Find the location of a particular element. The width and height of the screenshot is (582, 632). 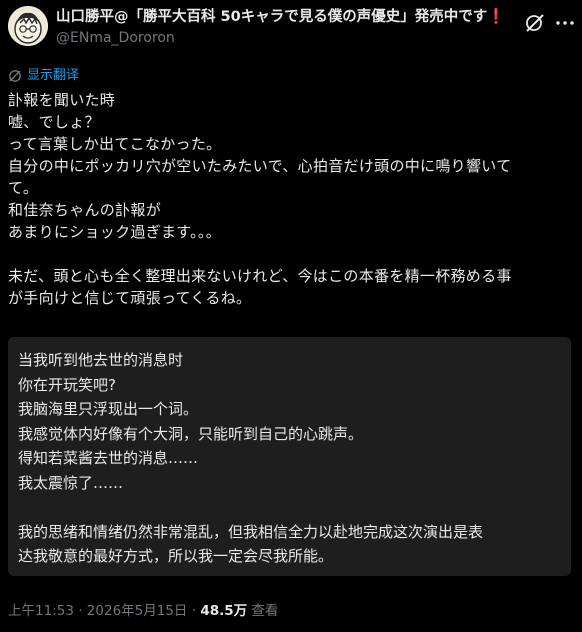

more-options-icon is located at coordinates (565, 23).